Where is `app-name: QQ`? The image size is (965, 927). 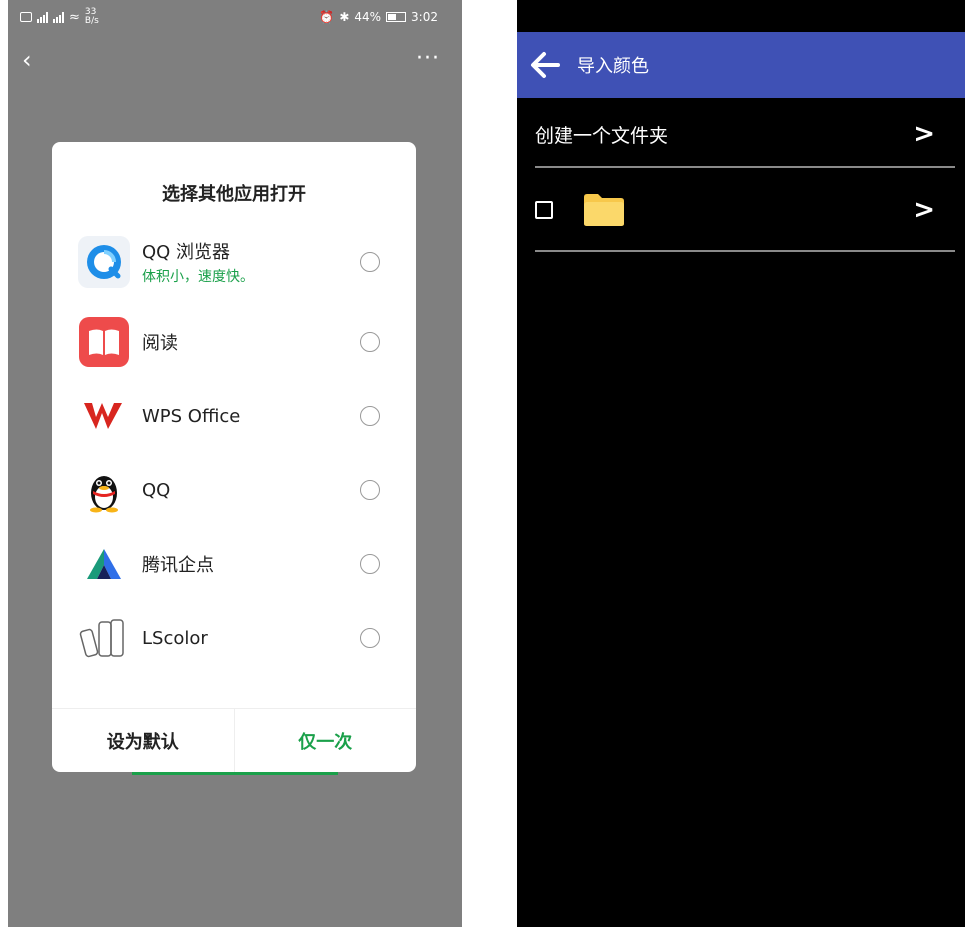 app-name: QQ is located at coordinates (156, 490).